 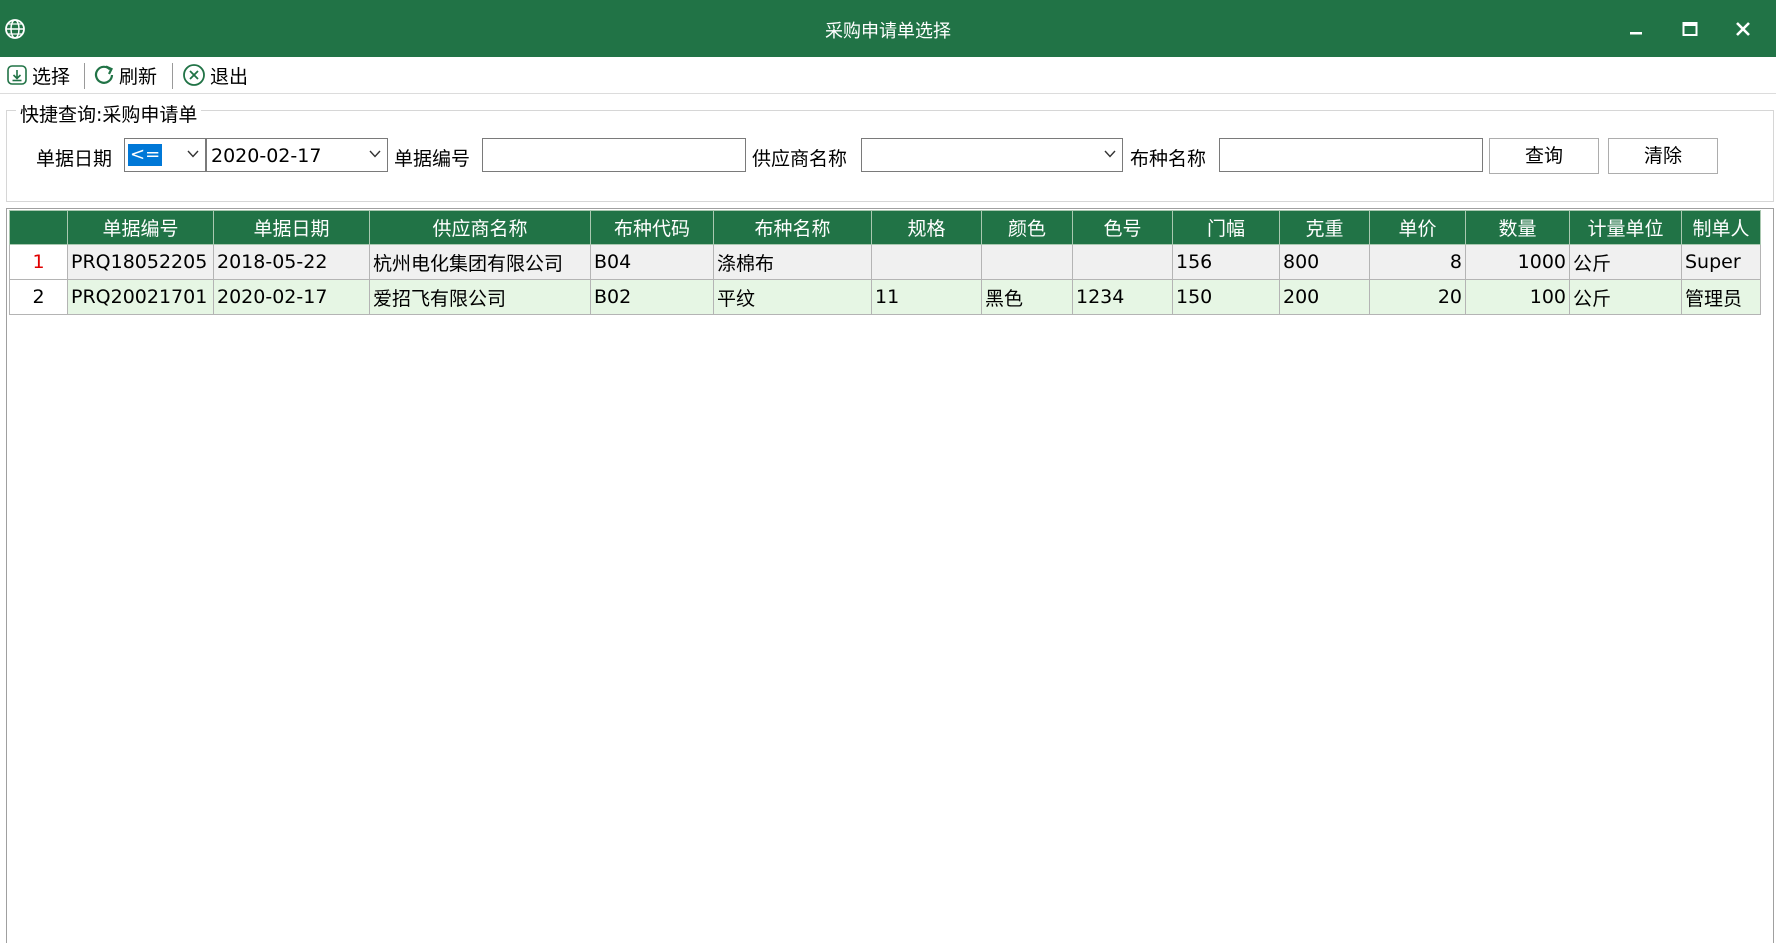 I want to click on column-header: 规格, so click(x=926, y=227).